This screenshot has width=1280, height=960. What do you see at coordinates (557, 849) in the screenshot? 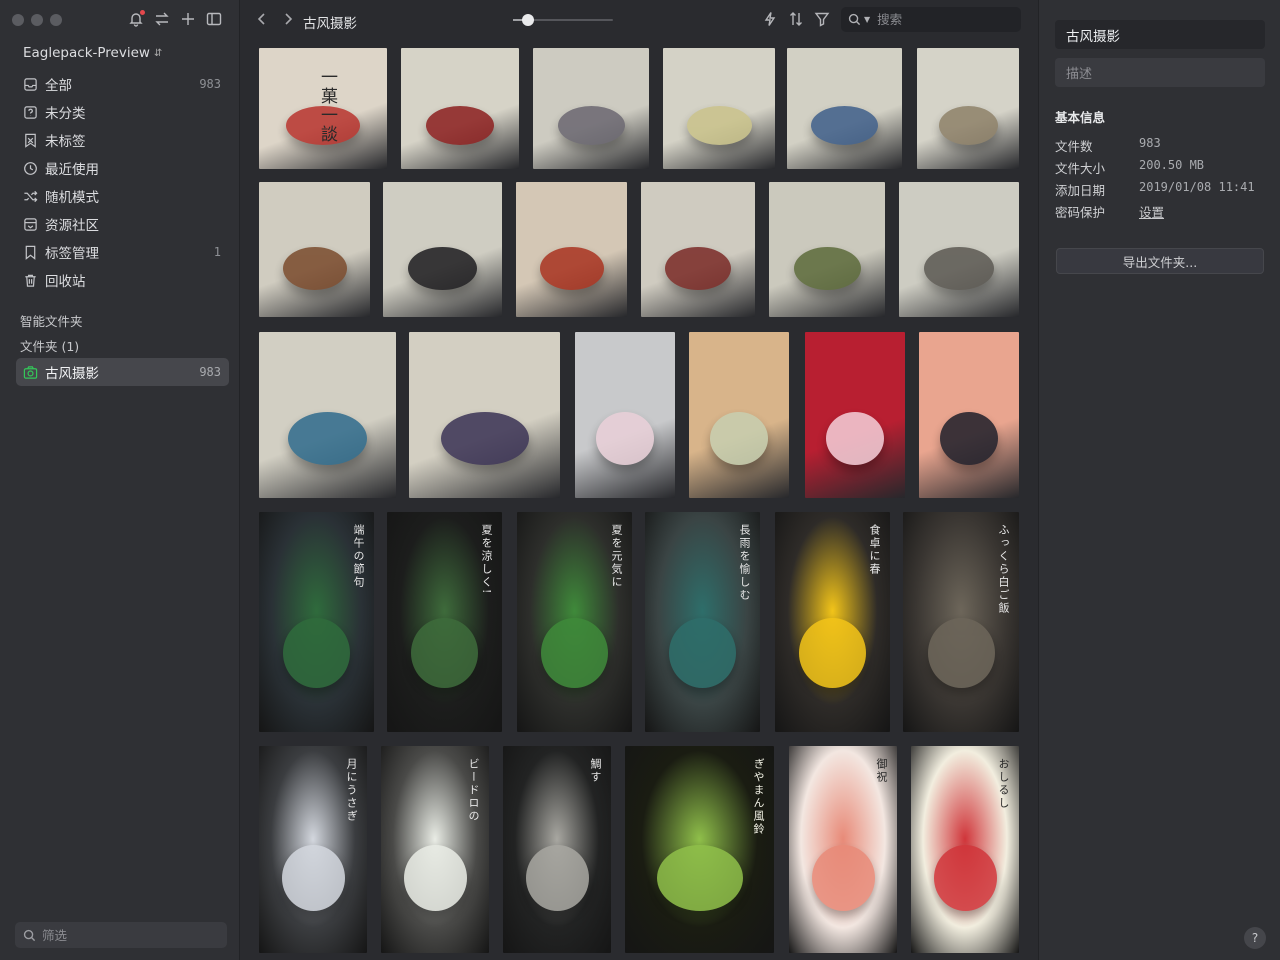
I see `thumbnail-item: 鯛す` at bounding box center [557, 849].